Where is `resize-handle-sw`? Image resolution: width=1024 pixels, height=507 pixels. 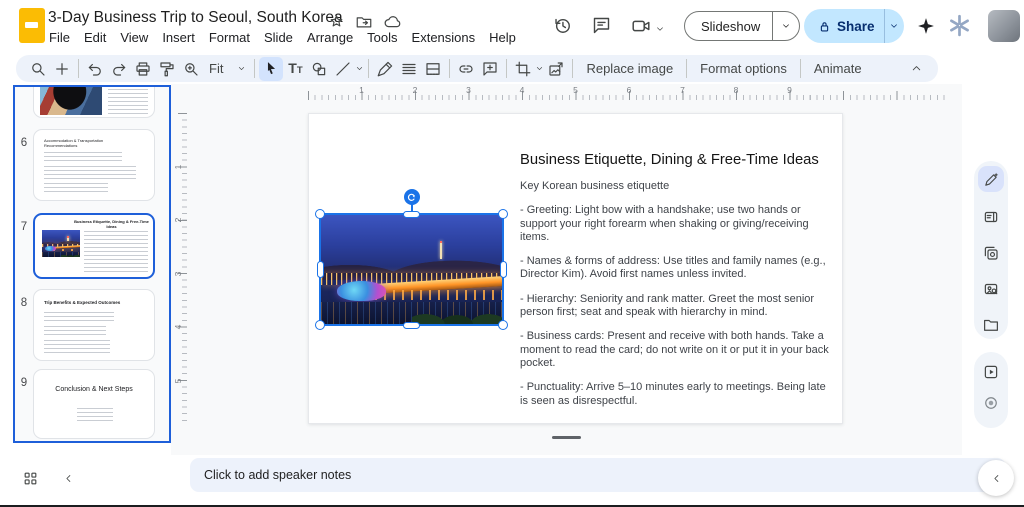
resize-handle-sw is located at coordinates (320, 325).